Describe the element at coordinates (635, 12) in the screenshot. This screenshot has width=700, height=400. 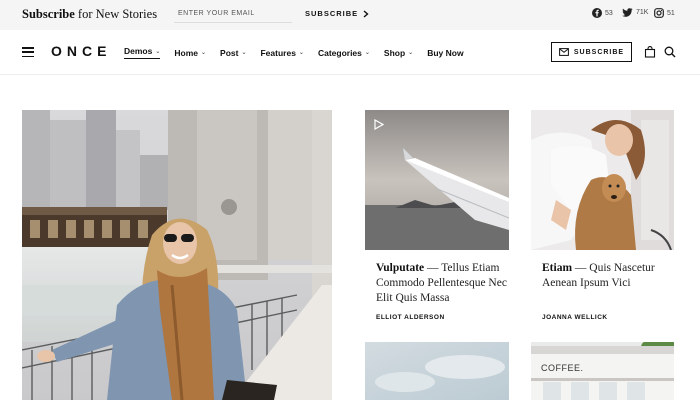
I see `twitter-link: 71K` at that location.